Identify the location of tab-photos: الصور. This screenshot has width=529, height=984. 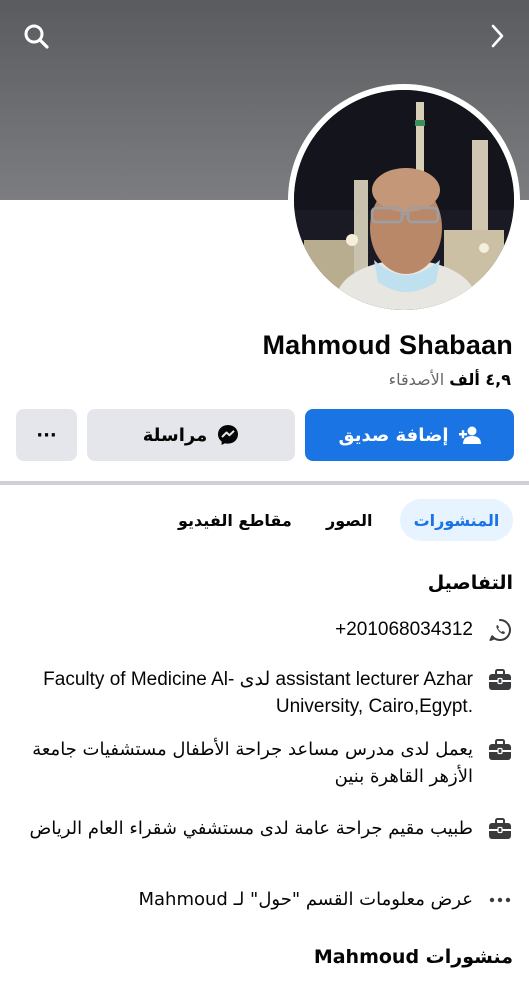
(349, 520).